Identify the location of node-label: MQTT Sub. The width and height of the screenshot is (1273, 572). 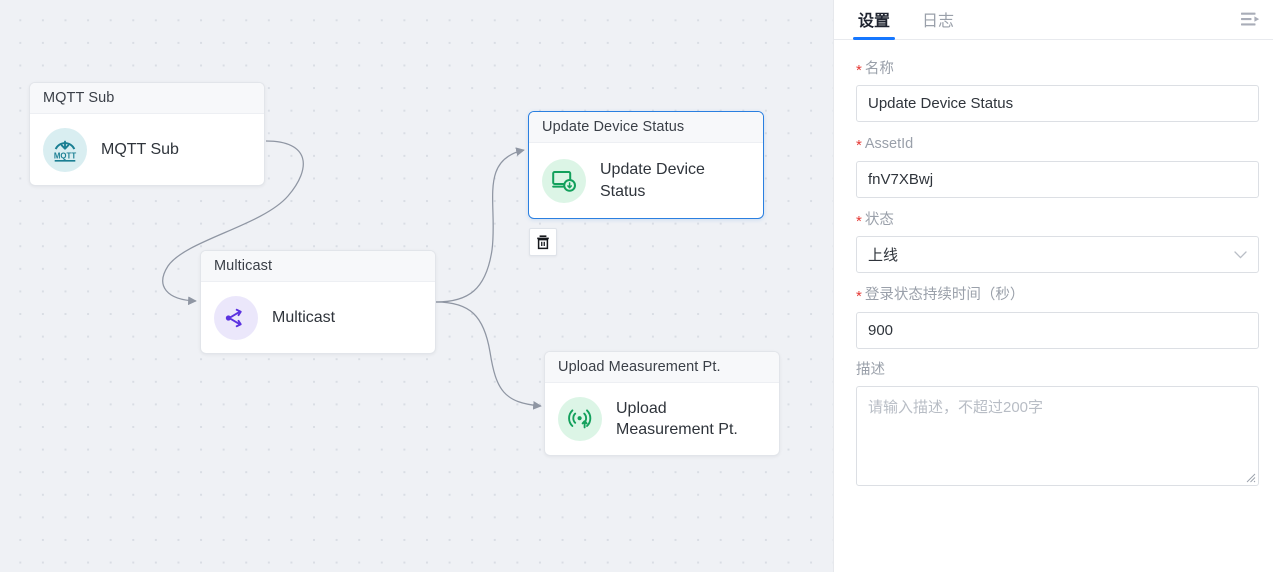
(140, 149).